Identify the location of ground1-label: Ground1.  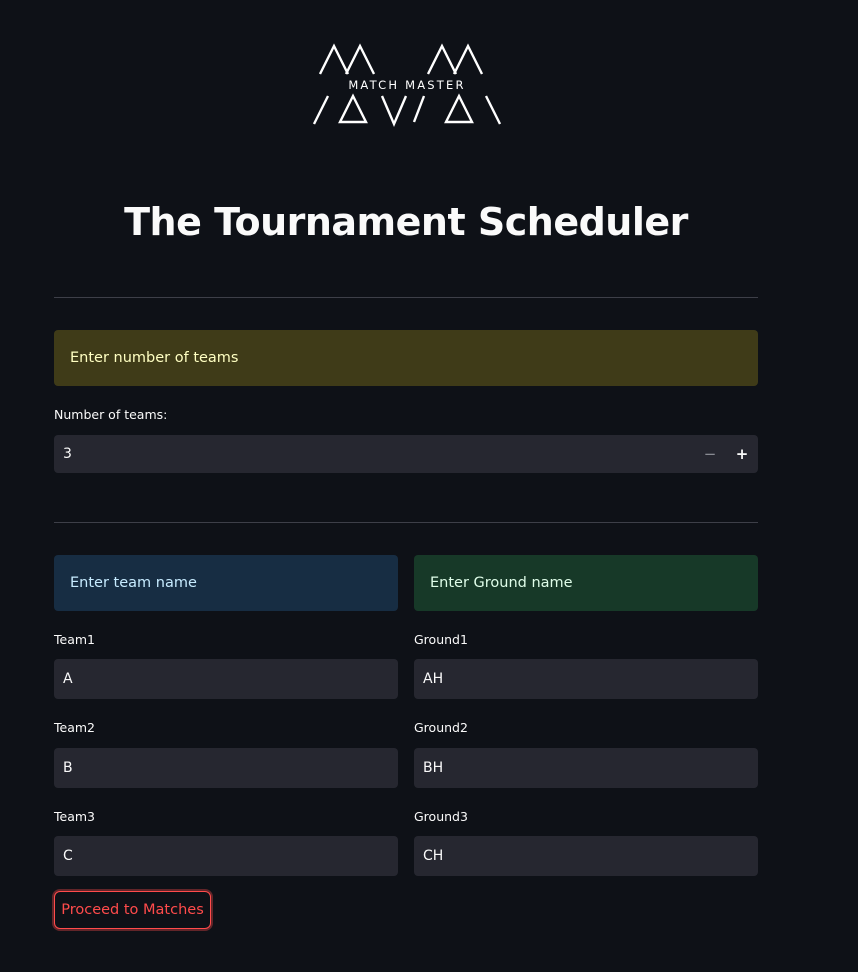
(441, 639).